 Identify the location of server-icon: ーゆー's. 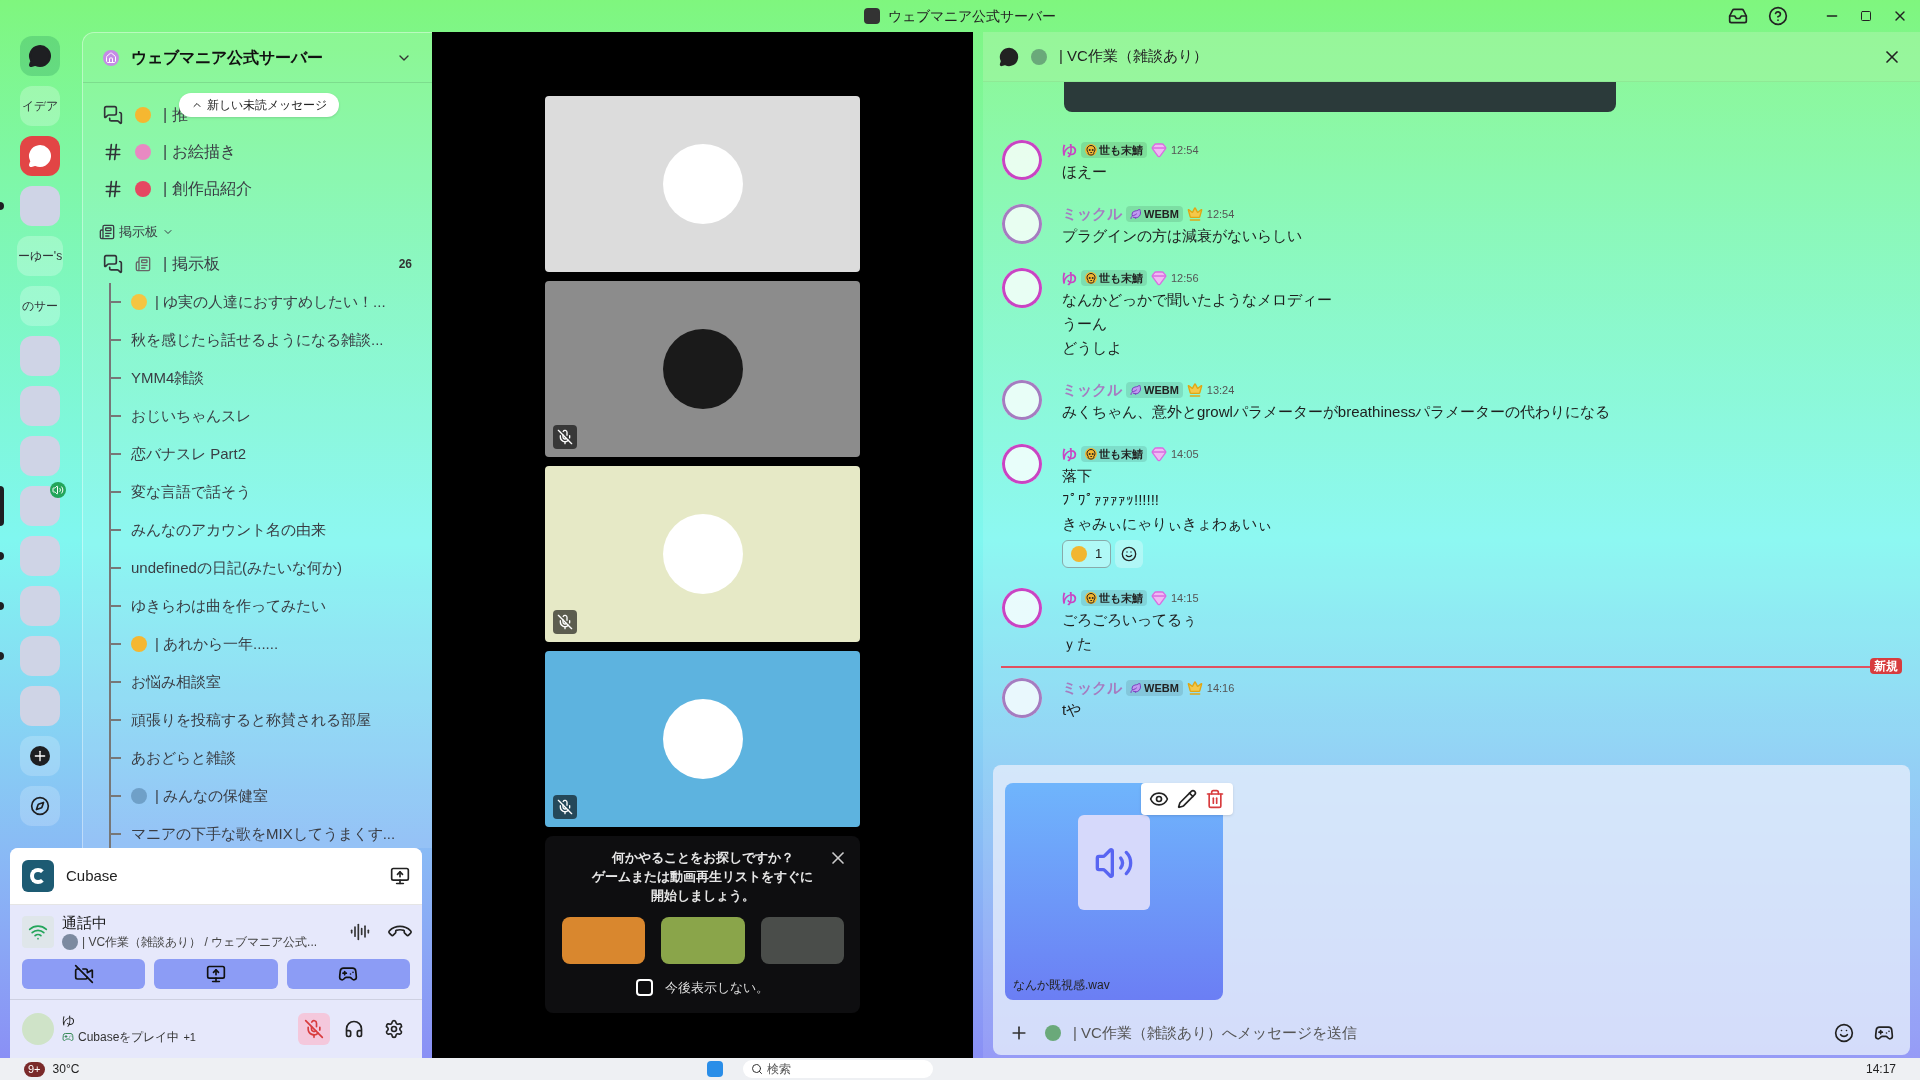
(40, 256).